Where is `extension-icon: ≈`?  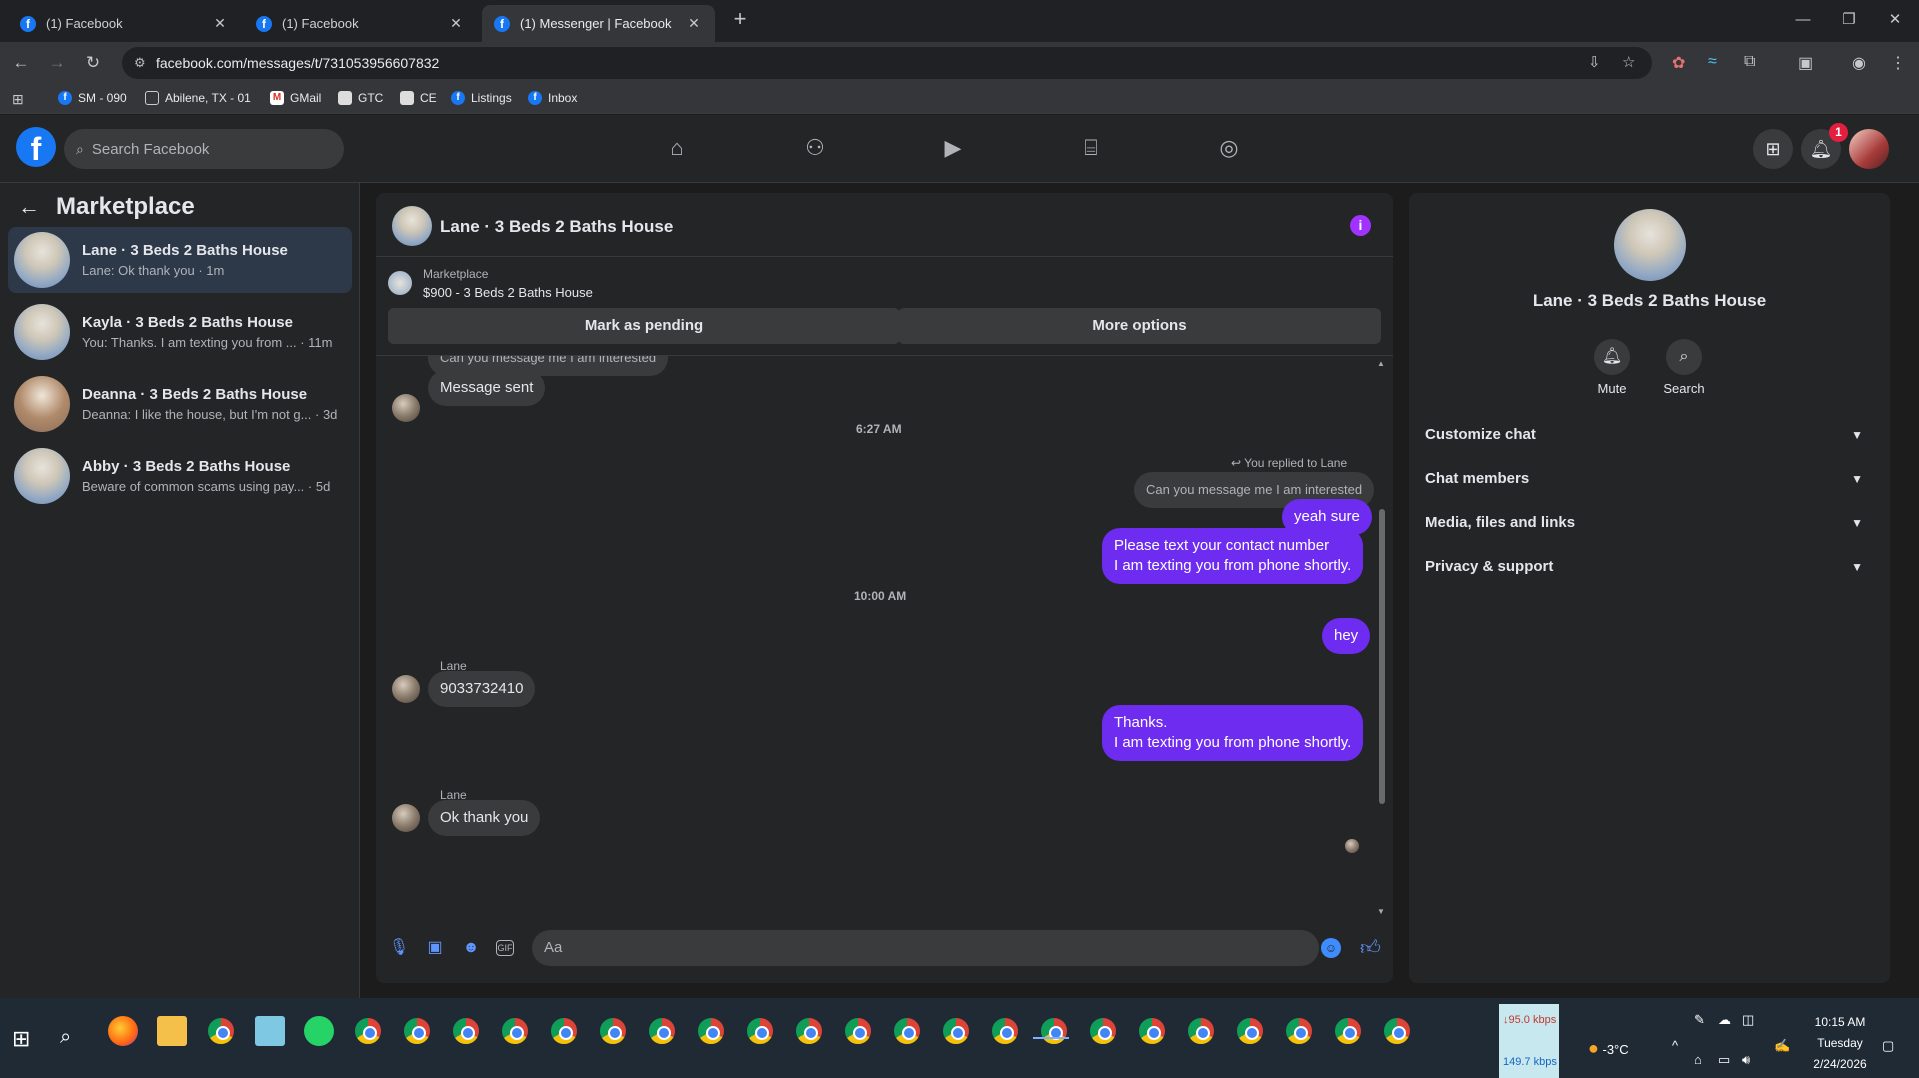
extension-icon: ≈ is located at coordinates (1712, 62).